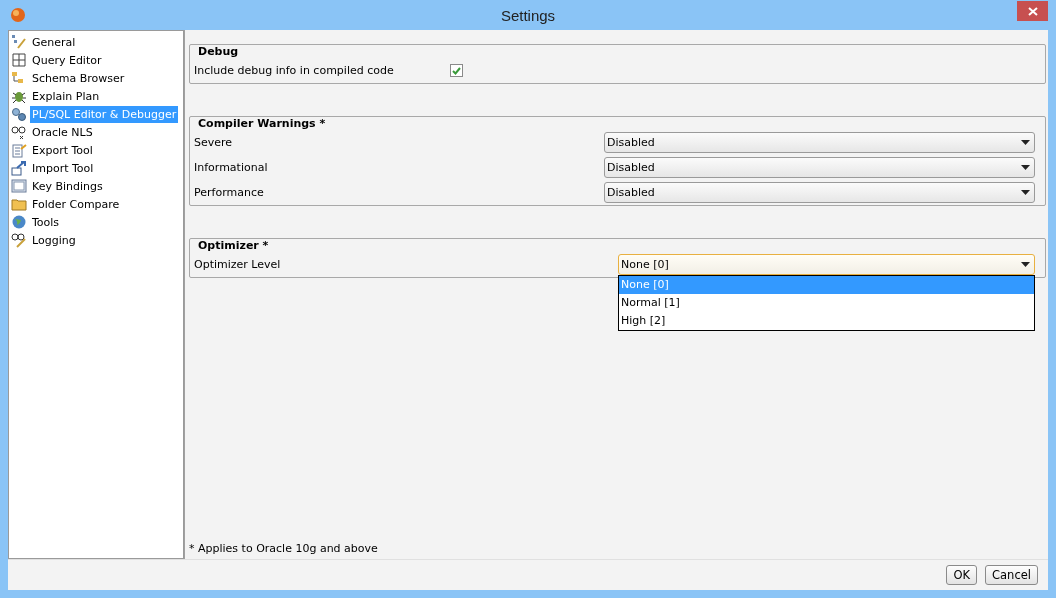 This screenshot has width=1056, height=598. Describe the element at coordinates (213, 142) in the screenshot. I see `field-label: Severe` at that location.